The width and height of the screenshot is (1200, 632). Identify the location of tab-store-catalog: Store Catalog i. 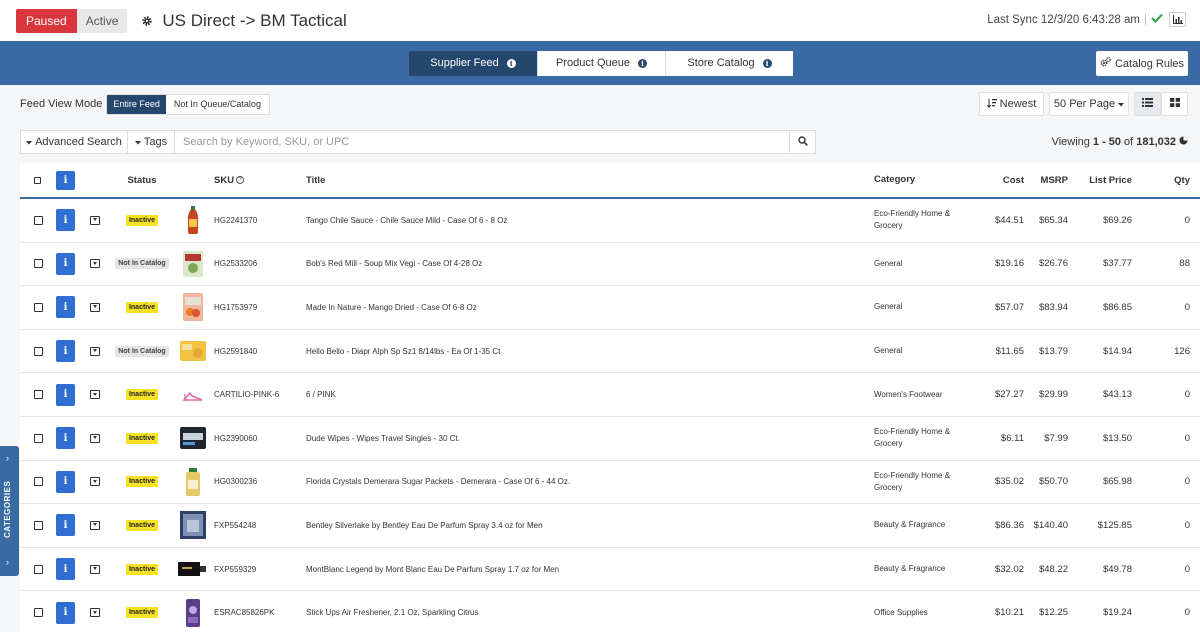
(729, 63).